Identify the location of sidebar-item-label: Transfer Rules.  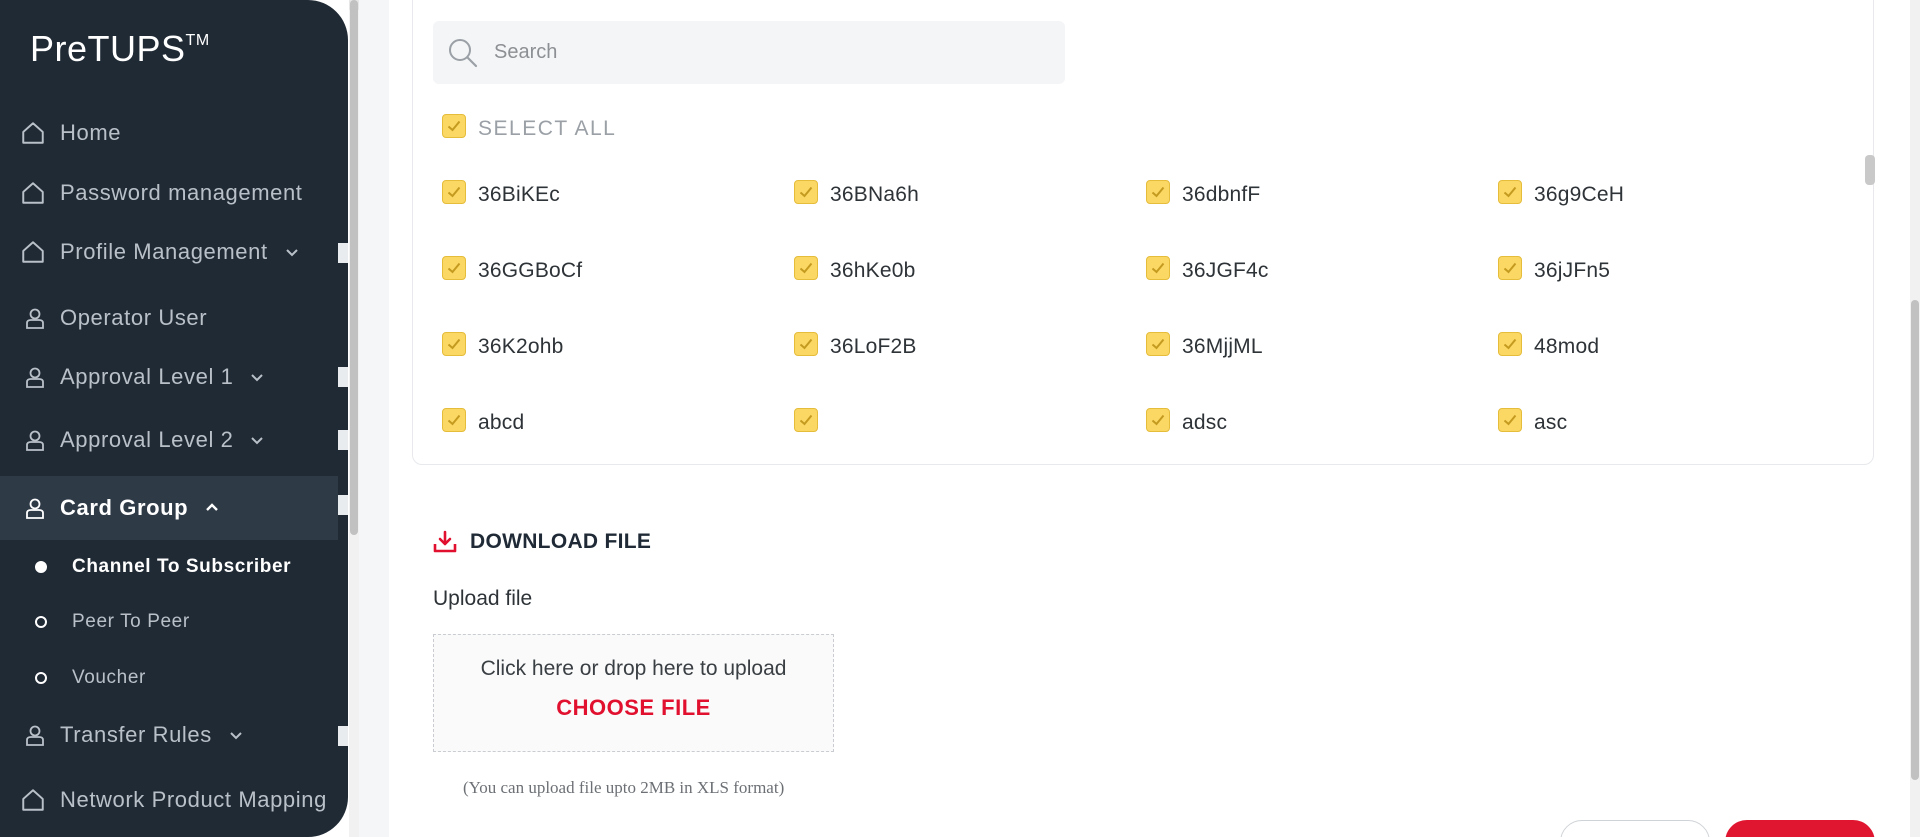
(136, 734).